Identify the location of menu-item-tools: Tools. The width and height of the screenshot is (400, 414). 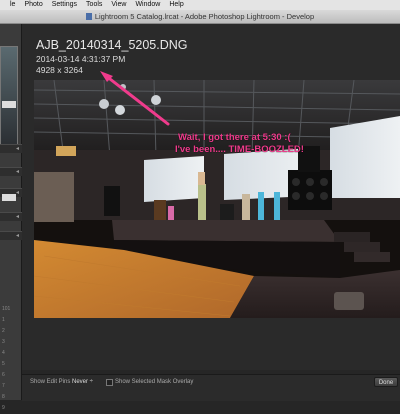
(94, 5).